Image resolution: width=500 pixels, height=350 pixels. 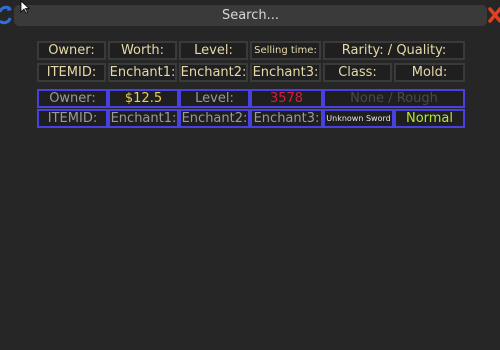 I want to click on header-level: Level:, so click(x=213, y=50).